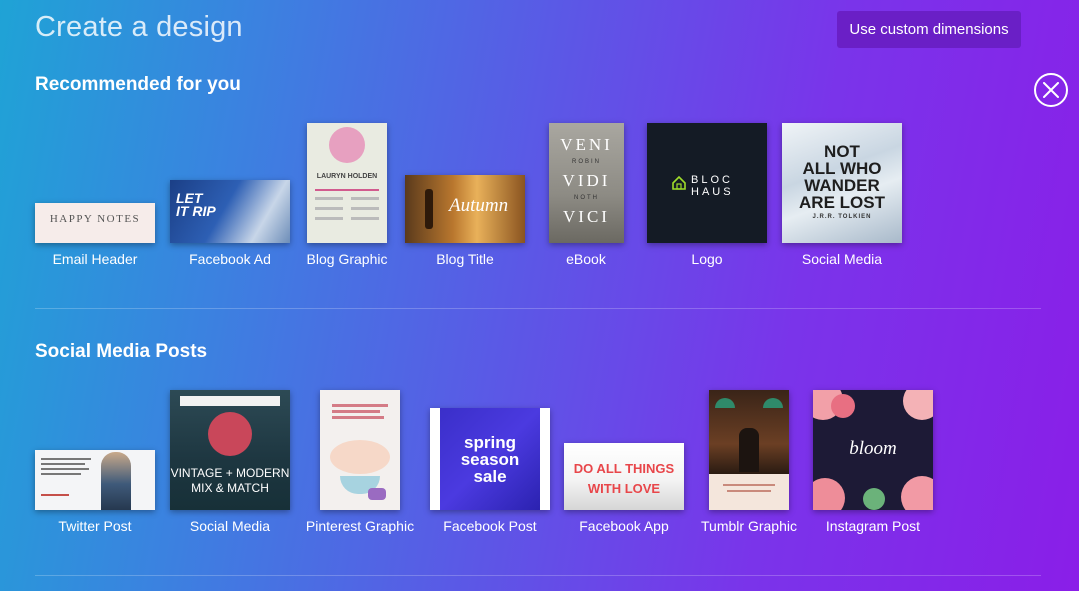 The width and height of the screenshot is (1079, 591). I want to click on ebook-thumb-line-3: VIDI, so click(586, 180).